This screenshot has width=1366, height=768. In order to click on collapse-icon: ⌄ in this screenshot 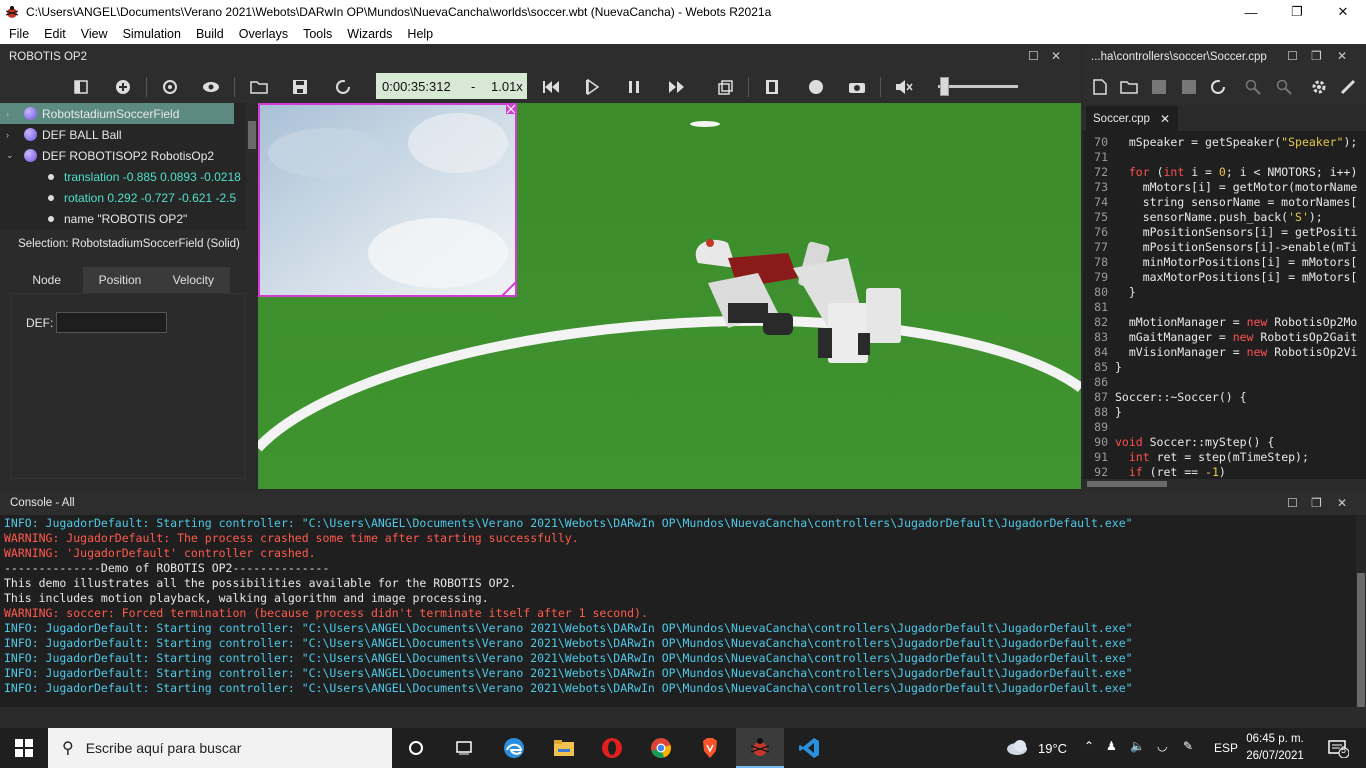, I will do `click(11, 155)`.